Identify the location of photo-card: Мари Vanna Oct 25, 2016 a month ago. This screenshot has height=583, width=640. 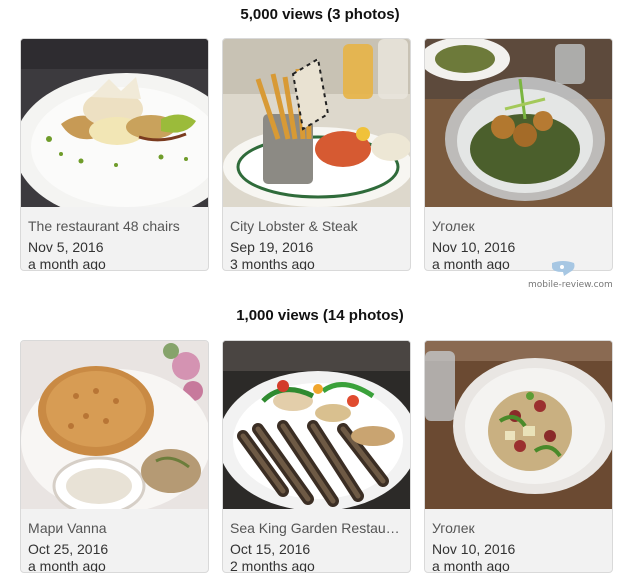
(114, 456).